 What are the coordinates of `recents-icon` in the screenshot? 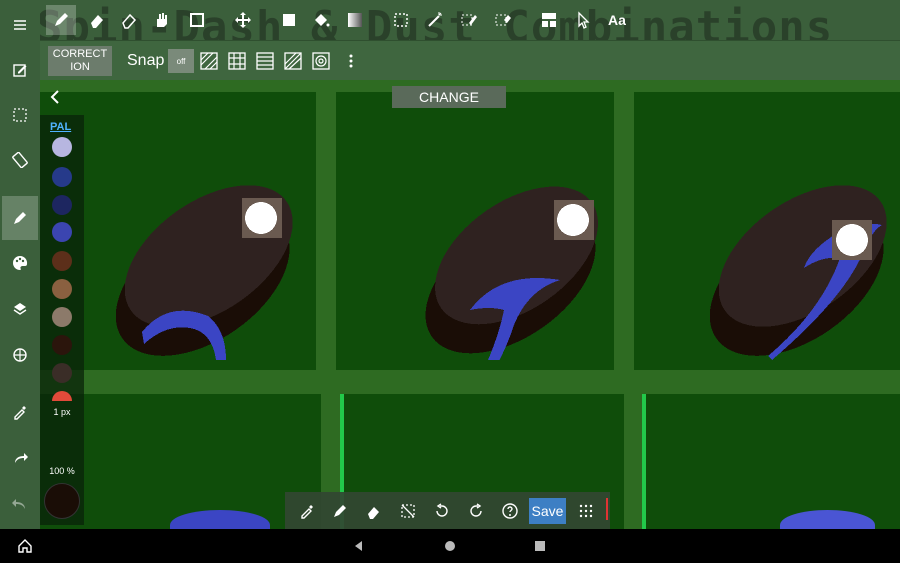 It's located at (540, 546).